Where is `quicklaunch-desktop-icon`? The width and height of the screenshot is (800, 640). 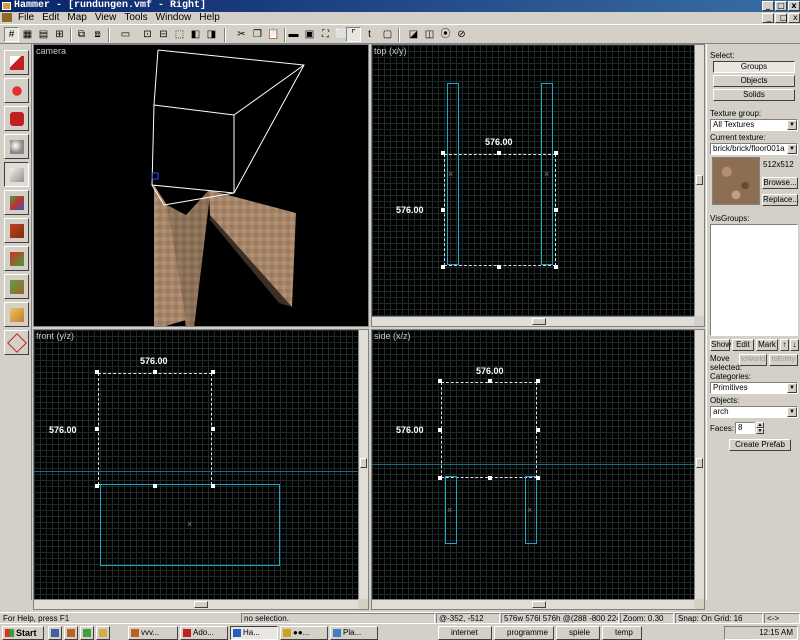 quicklaunch-desktop-icon is located at coordinates (55, 633).